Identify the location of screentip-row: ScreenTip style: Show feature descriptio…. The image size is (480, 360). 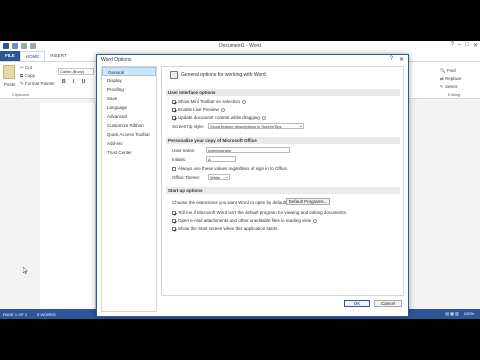
(238, 126).